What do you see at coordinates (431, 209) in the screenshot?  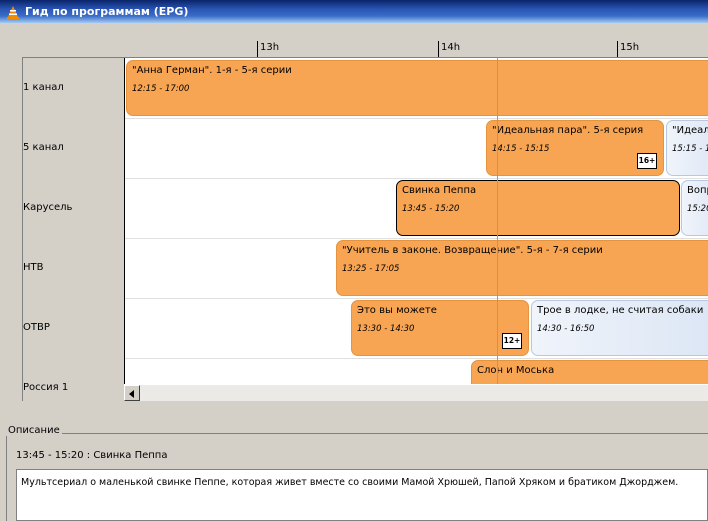 I see `program-time: 13:45 - 15:20` at bounding box center [431, 209].